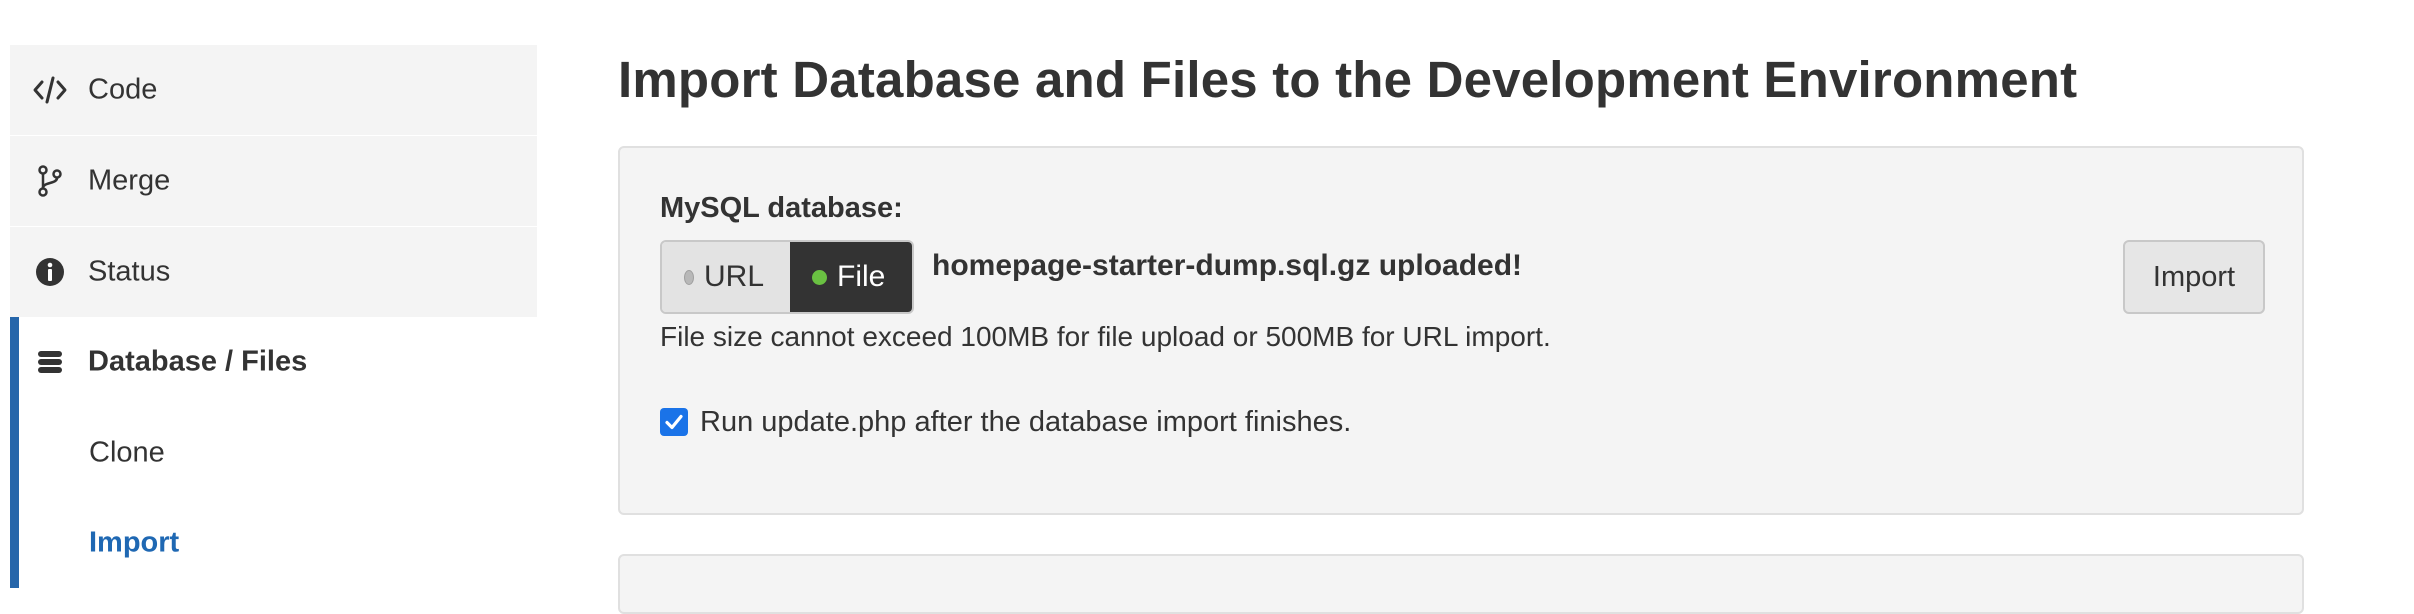 This screenshot has height=614, width=2414. Describe the element at coordinates (1227, 265) in the screenshot. I see `upload-status-message: homepage-starter-dump.sql.gz uploaded!` at that location.